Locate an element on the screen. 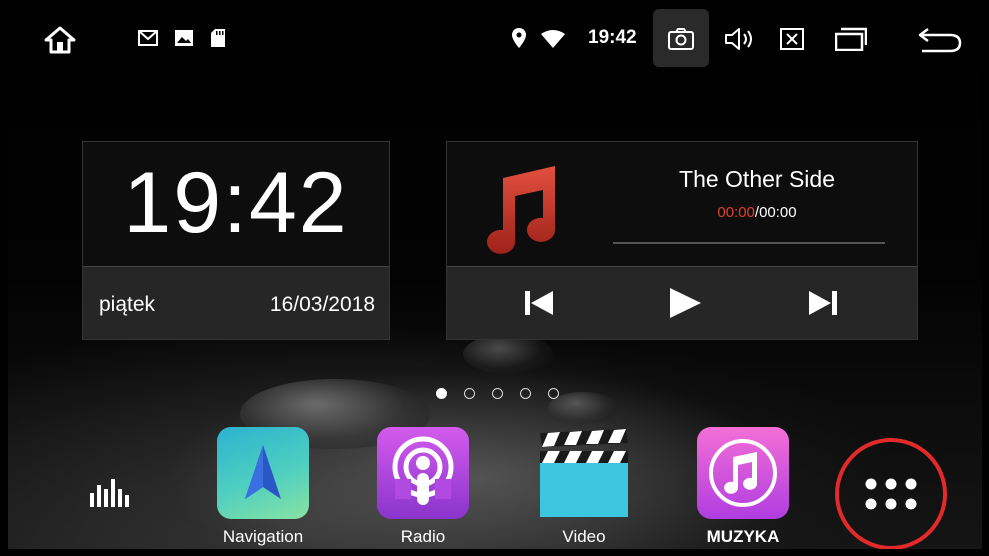  image-icon is located at coordinates (184, 38).